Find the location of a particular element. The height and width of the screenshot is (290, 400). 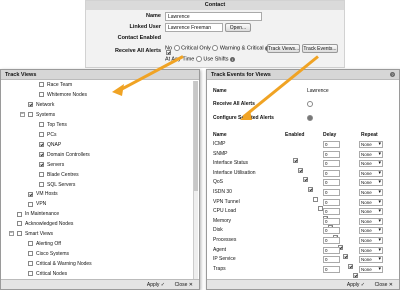

tree-item: Network is located at coordinates (41, 105).